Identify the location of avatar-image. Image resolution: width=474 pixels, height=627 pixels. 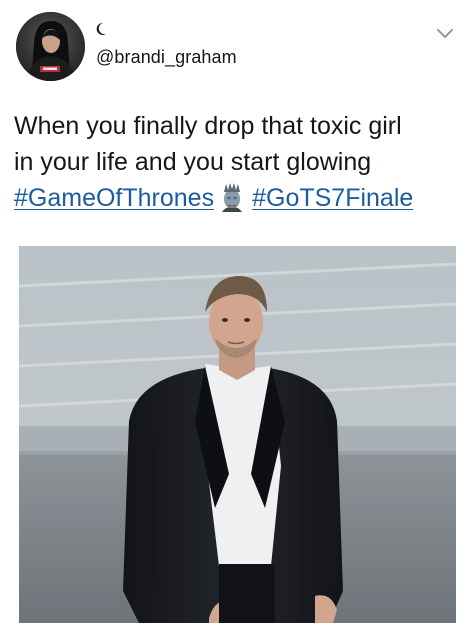
(50, 46).